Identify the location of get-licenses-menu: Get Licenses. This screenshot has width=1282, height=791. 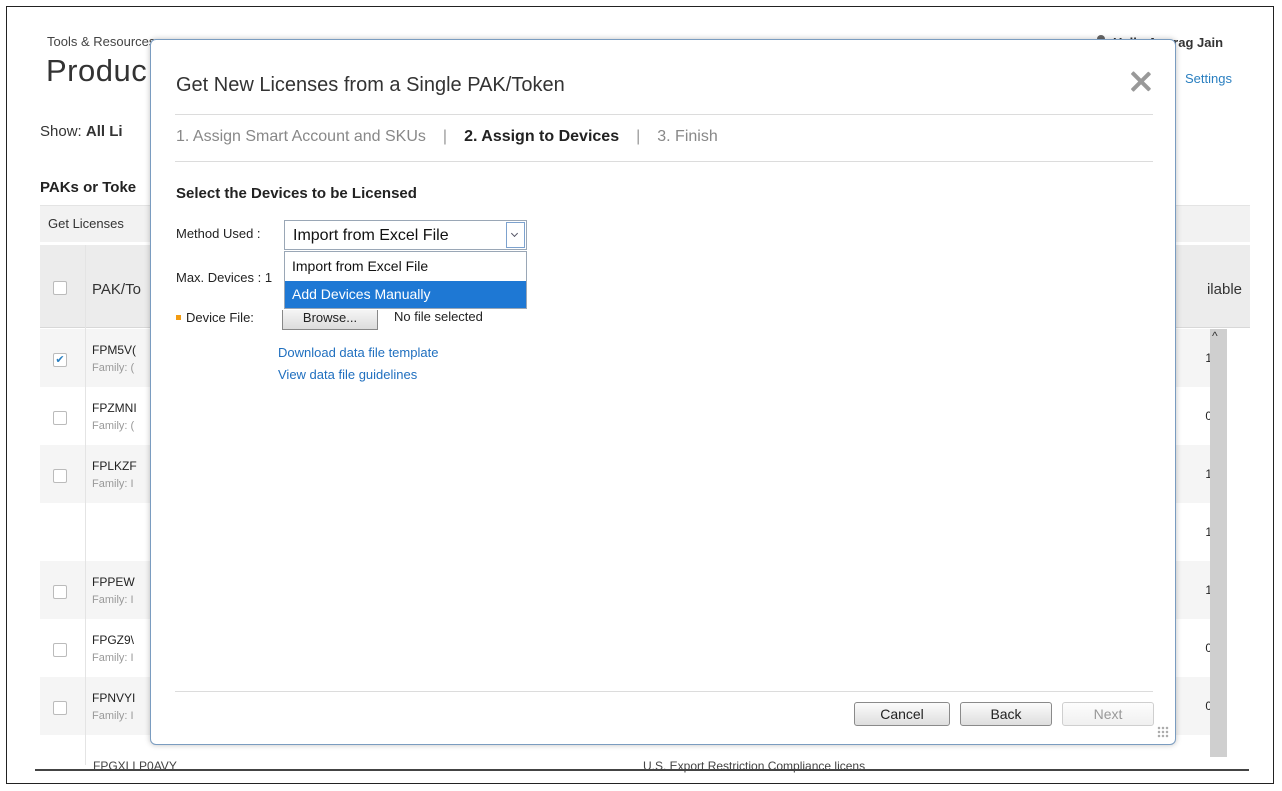
(86, 223).